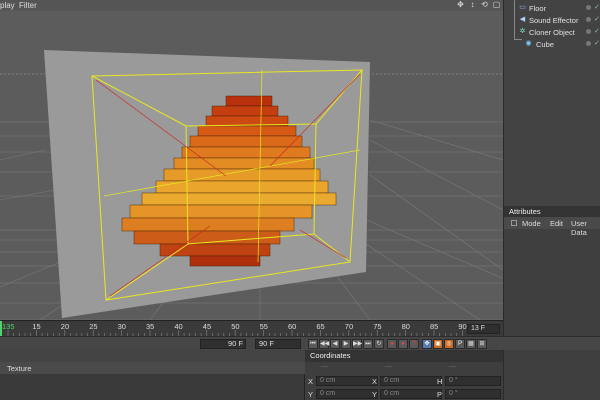  Describe the element at coordinates (440, 394) in the screenshot. I see `axis-label: P` at that location.